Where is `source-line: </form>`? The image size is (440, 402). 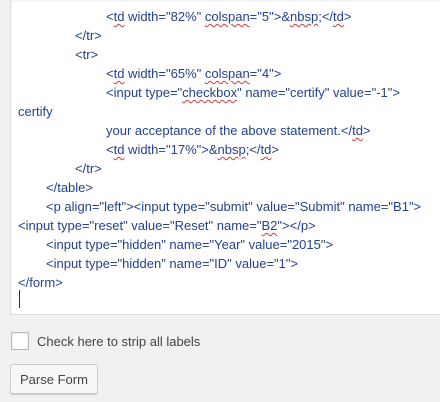 source-line: </form> is located at coordinates (40, 282).